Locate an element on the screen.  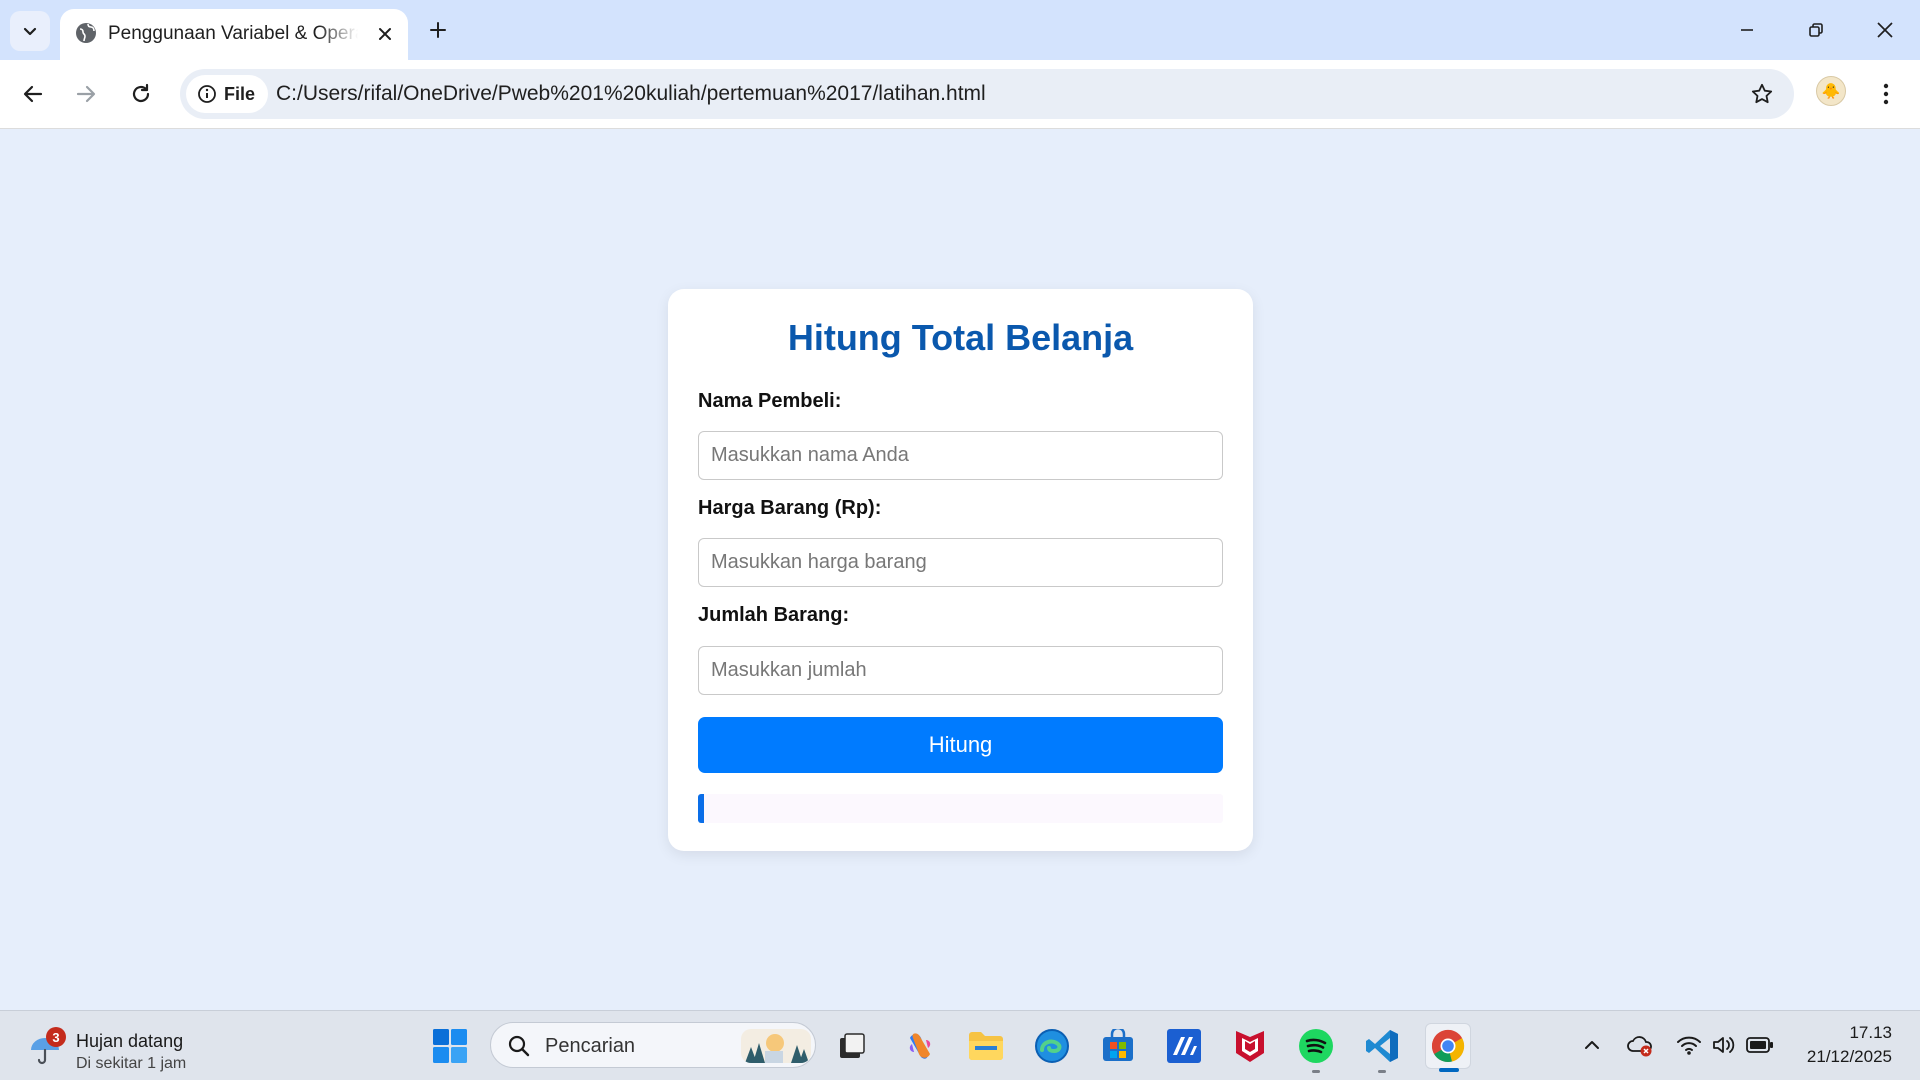
search-highlight-image is located at coordinates (776, 1046).